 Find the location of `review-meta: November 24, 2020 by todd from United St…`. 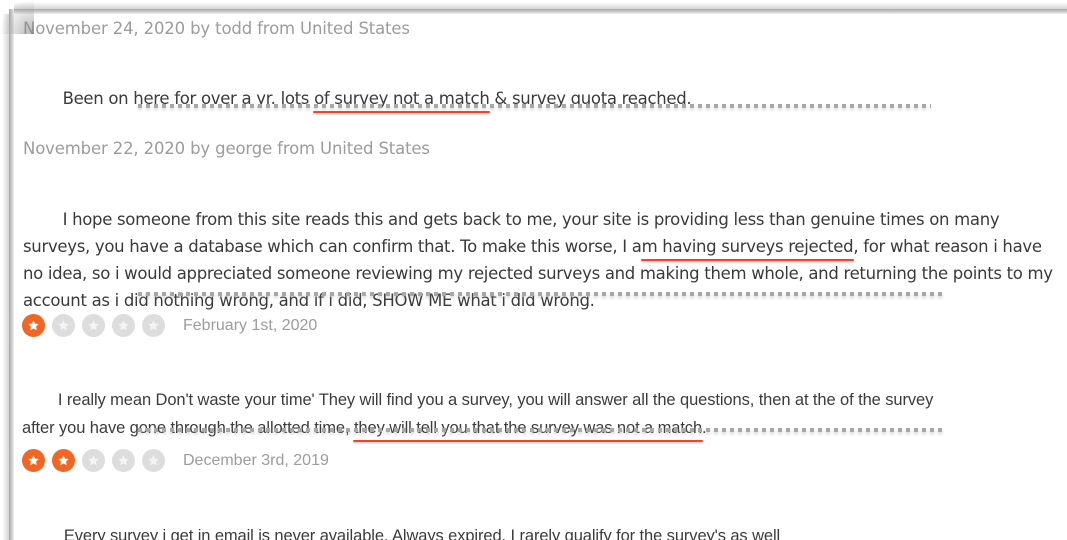

review-meta: November 24, 2020 by todd from United St… is located at coordinates (216, 28).